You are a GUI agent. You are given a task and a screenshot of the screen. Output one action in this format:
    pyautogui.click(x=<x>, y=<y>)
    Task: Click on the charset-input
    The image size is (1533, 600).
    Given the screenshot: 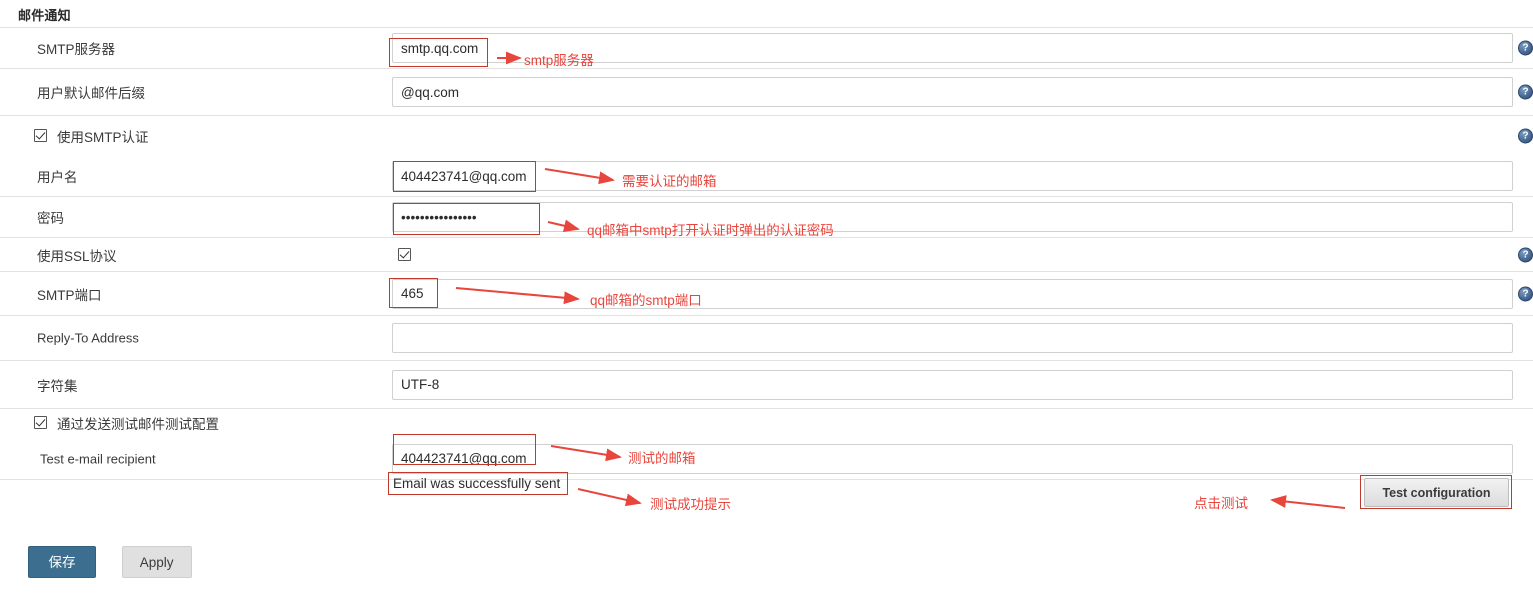 What is the action you would take?
    pyautogui.click(x=952, y=384)
    